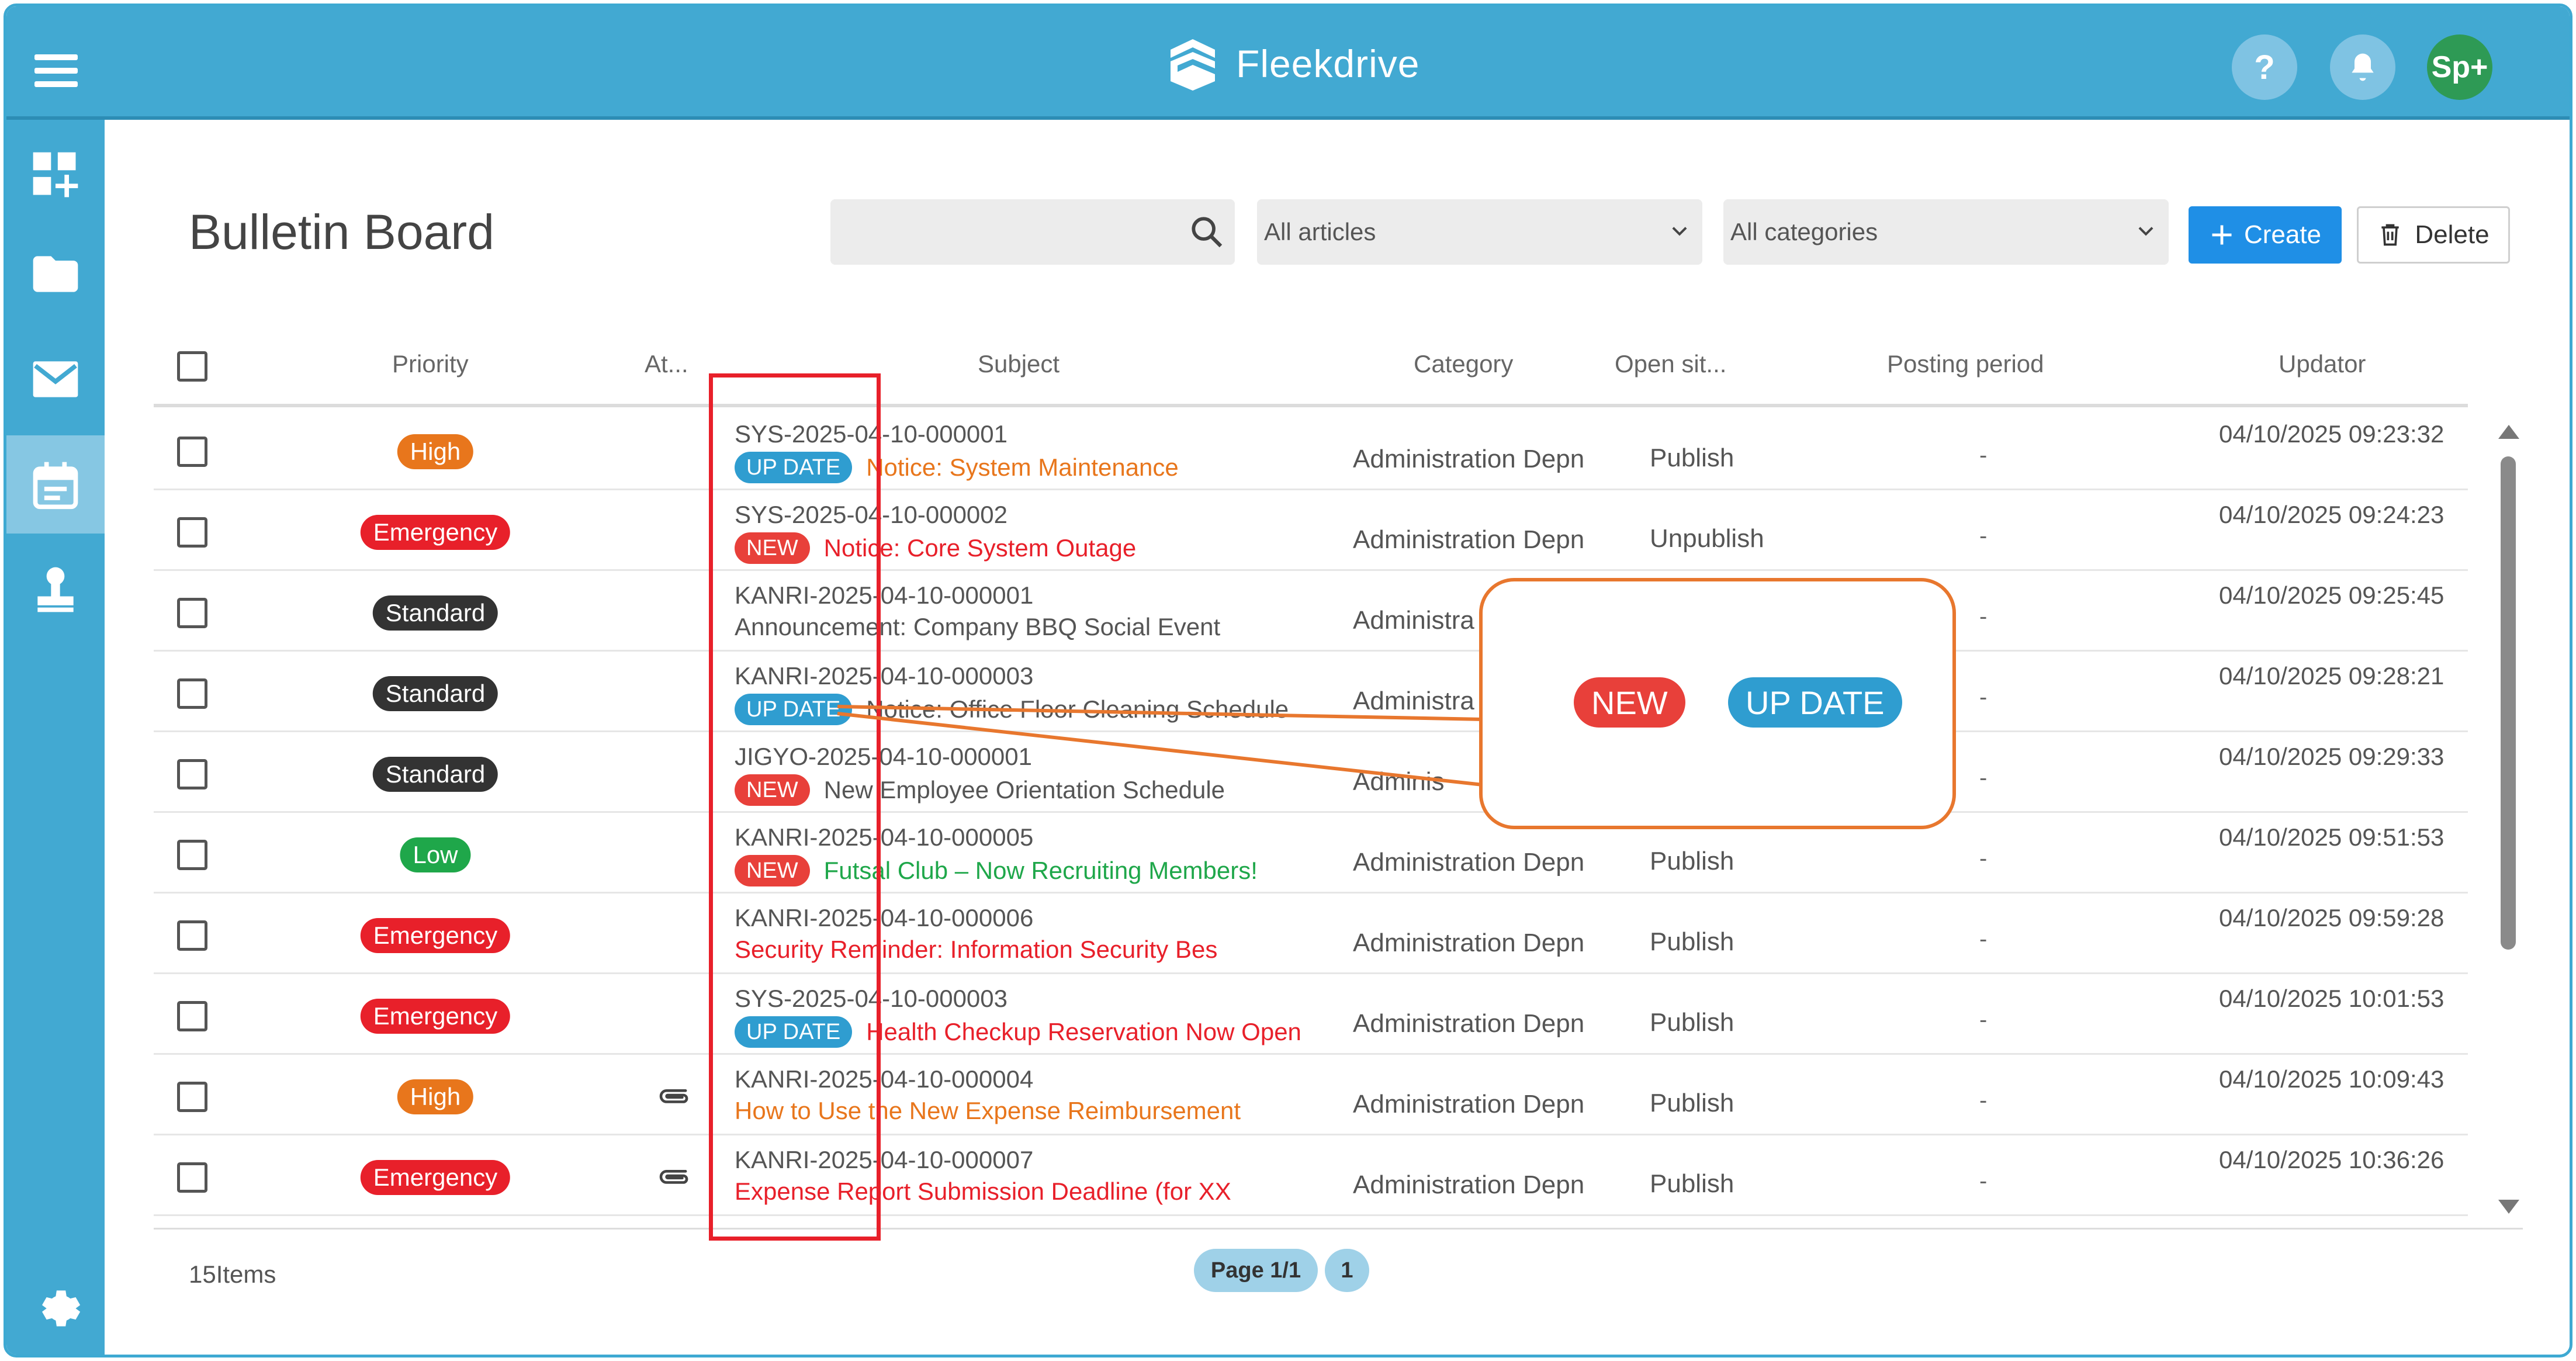 This screenshot has width=2576, height=1361. What do you see at coordinates (1480, 232) in the screenshot?
I see `articles-filter-select: All articles` at bounding box center [1480, 232].